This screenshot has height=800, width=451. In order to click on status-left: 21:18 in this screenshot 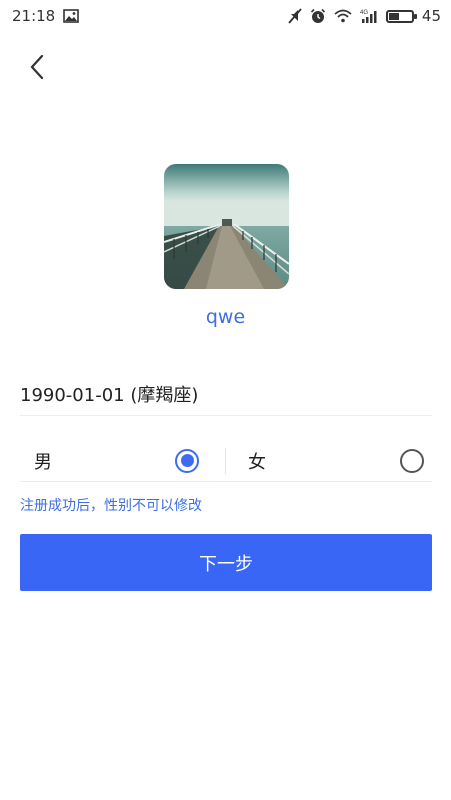, I will do `click(46, 16)`.